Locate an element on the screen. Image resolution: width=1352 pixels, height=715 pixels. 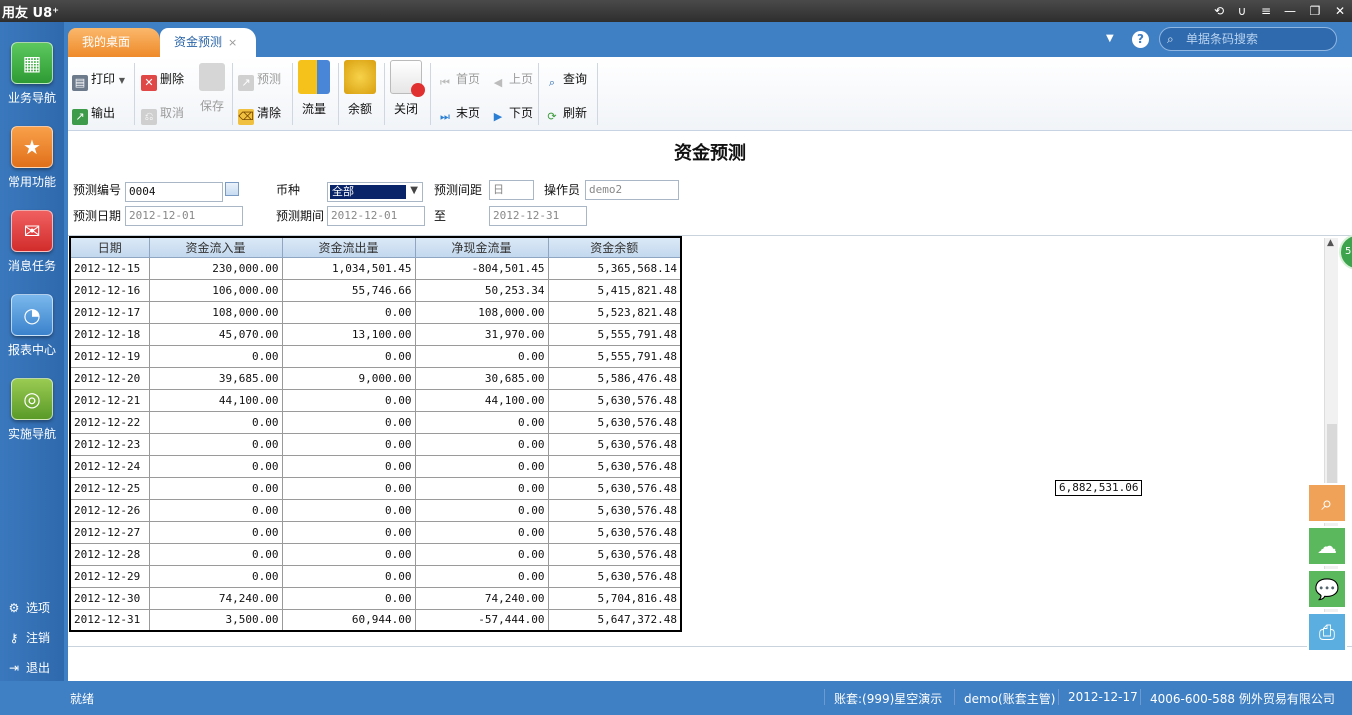
minimize-icon: — is located at coordinates (1290, 11).